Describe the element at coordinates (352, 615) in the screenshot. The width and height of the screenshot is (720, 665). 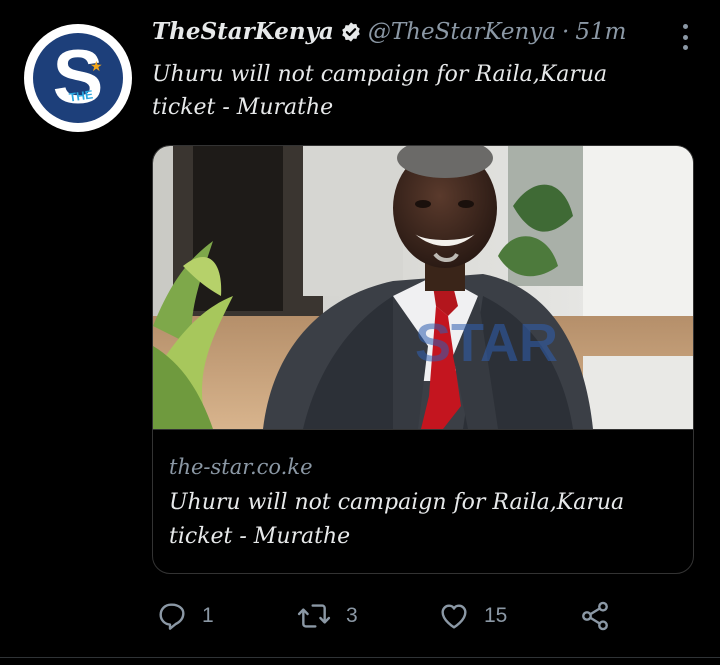
I see `retweet-count: 3` at that location.